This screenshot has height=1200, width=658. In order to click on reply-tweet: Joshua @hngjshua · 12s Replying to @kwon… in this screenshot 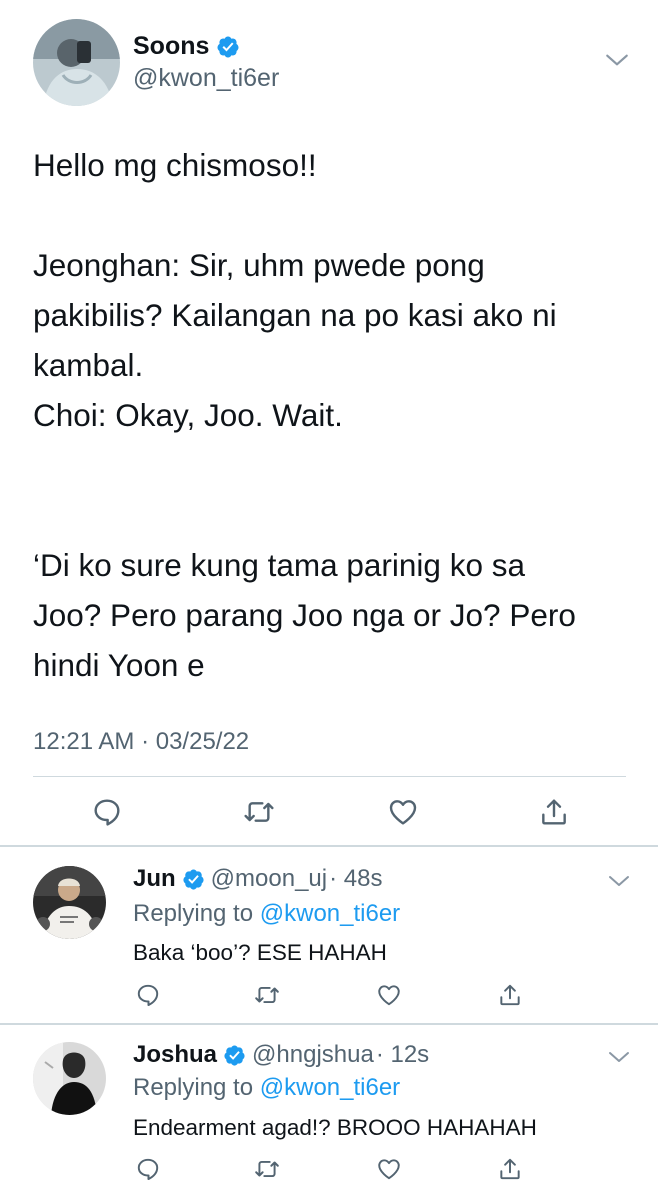, I will do `click(329, 1112)`.